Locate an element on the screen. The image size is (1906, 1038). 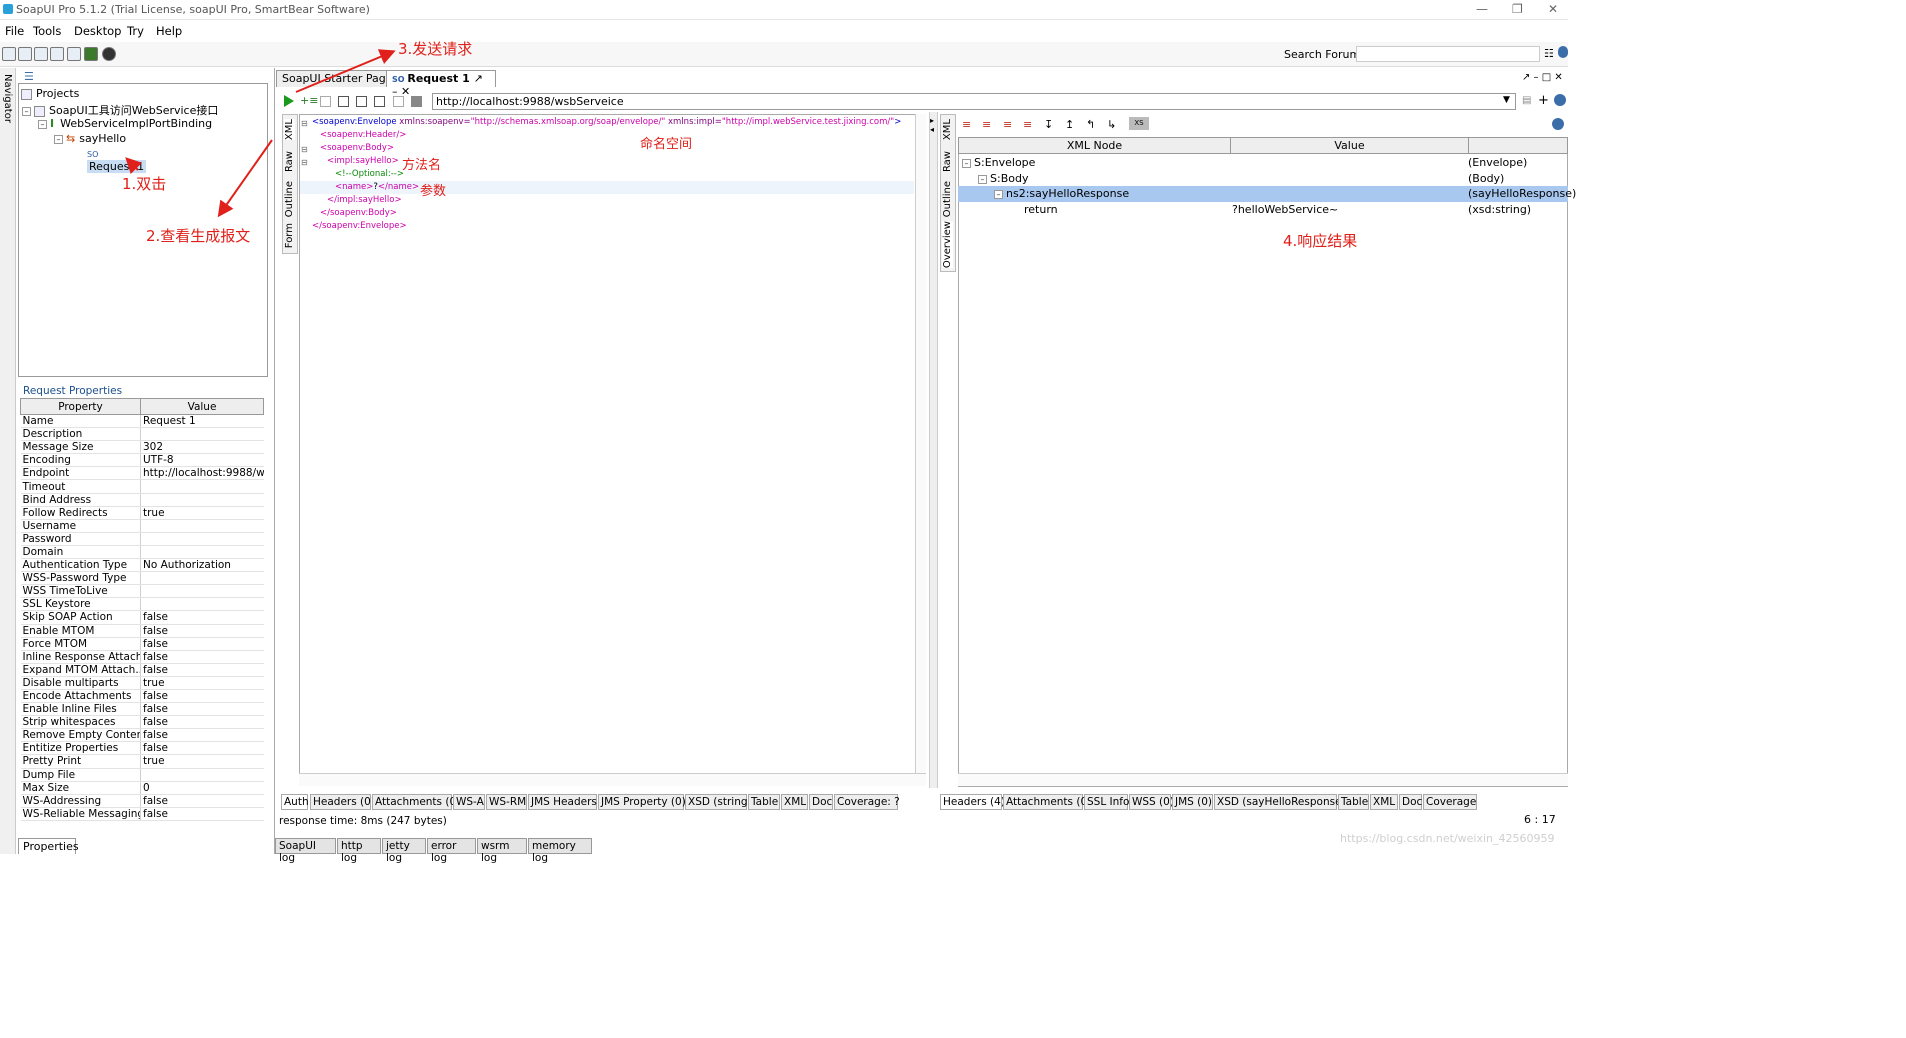
annotation-step4: 4.响应结果 is located at coordinates (1320, 241).